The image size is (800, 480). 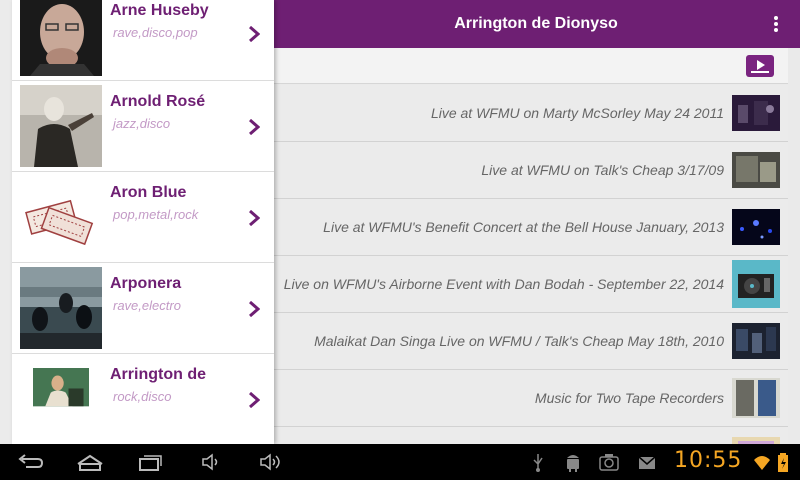 I want to click on recent-apps-icon, so click(x=150, y=462).